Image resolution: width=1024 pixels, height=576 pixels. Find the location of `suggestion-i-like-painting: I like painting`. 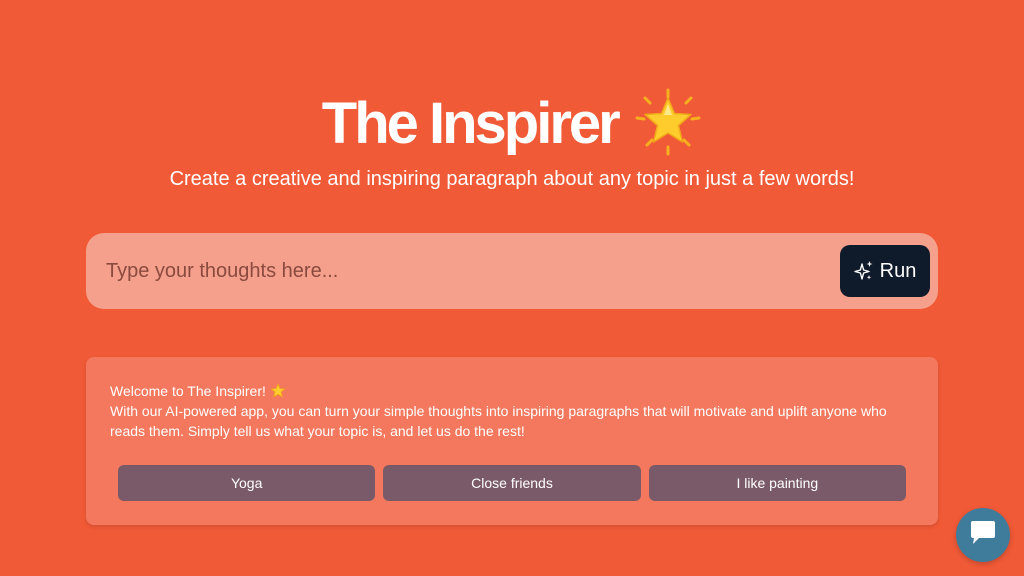

suggestion-i-like-painting: I like painting is located at coordinates (777, 483).